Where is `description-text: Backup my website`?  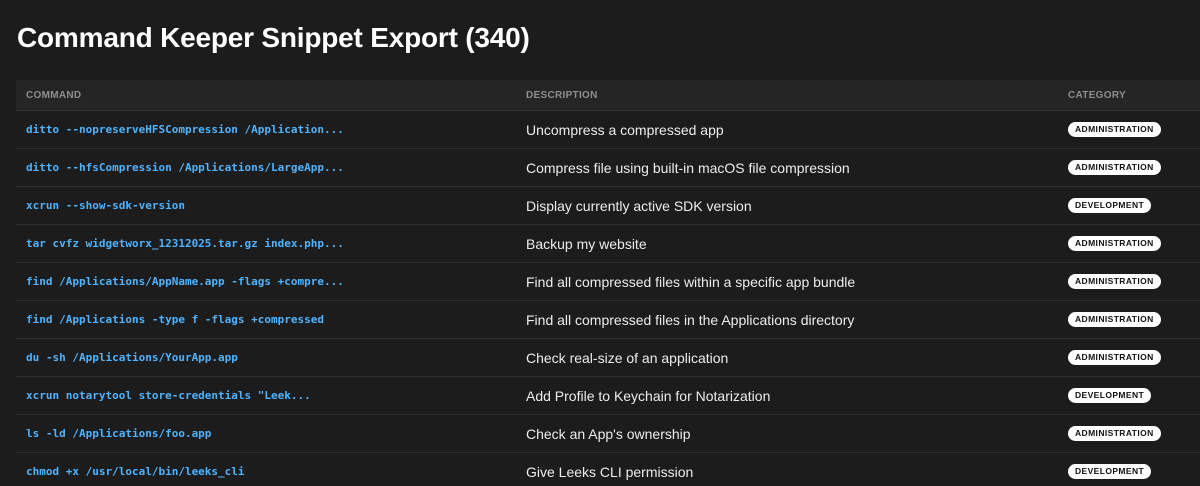 description-text: Backup my website is located at coordinates (586, 243).